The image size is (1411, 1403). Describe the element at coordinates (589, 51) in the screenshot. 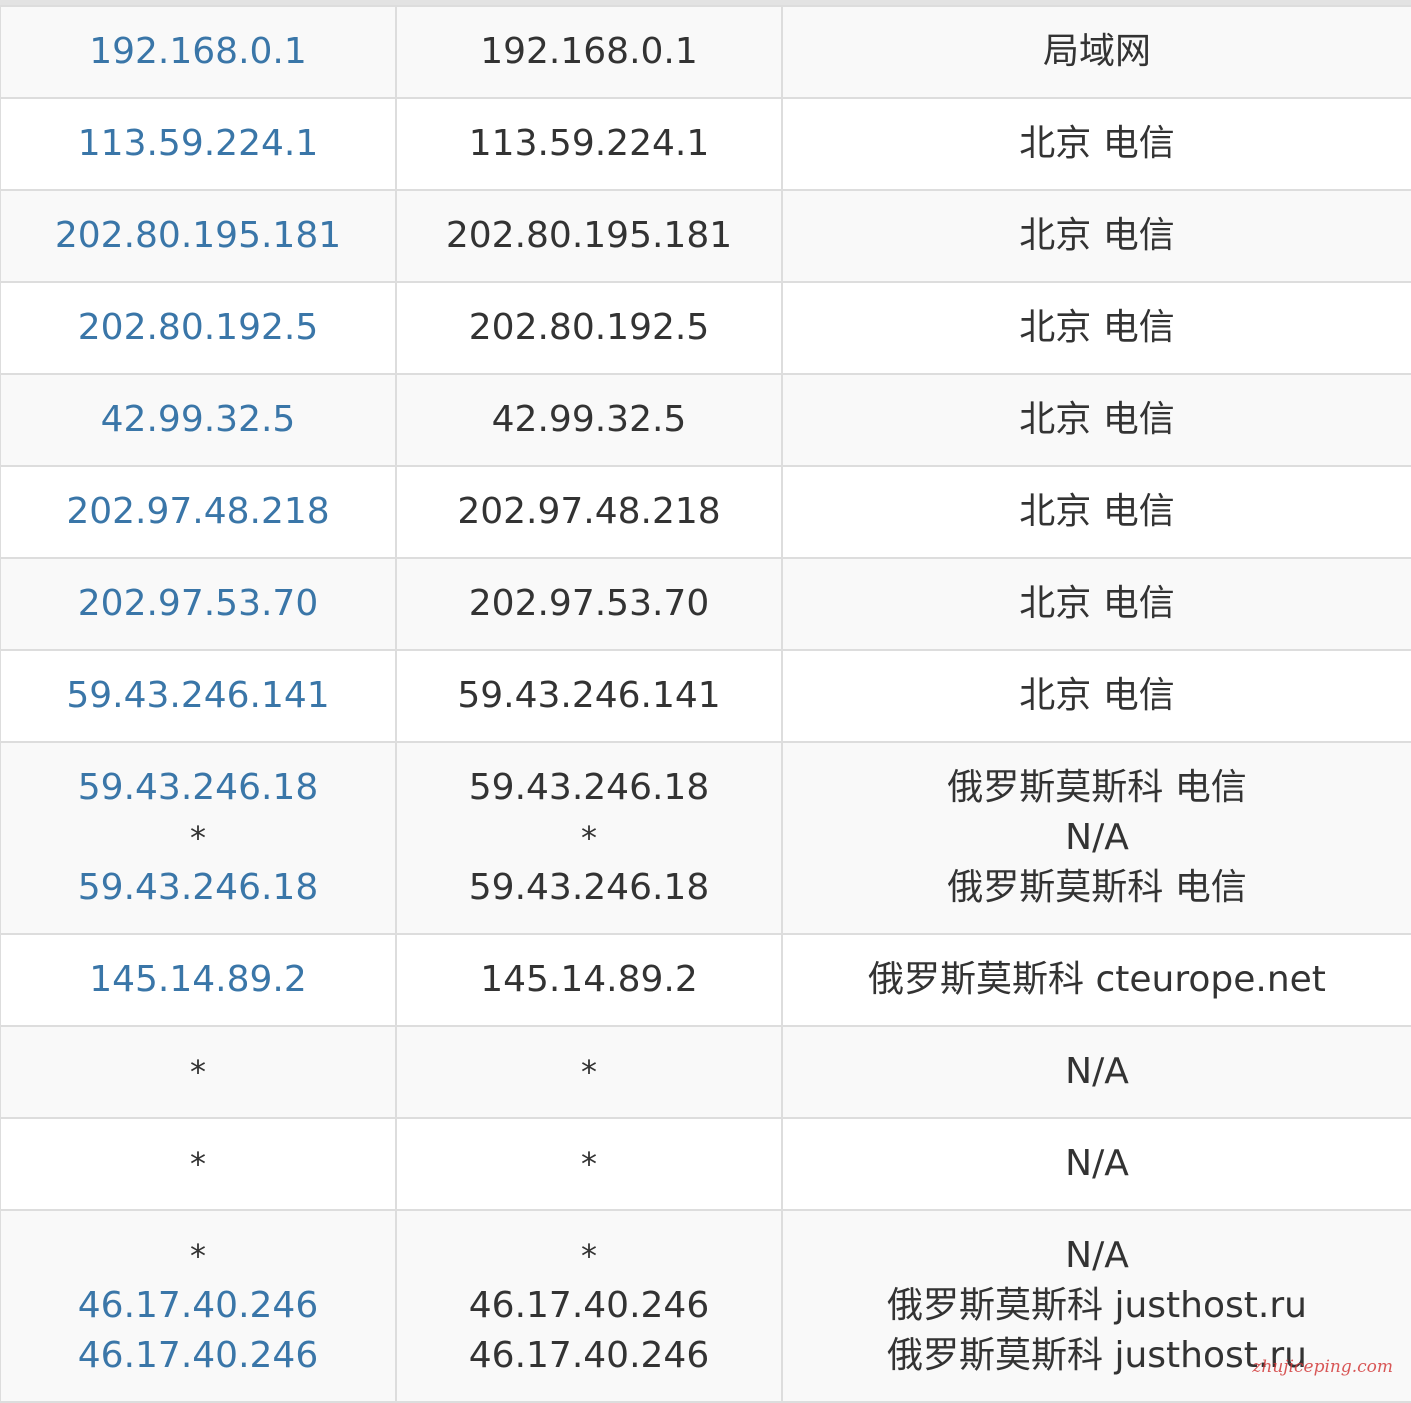

I see `hop-host: 192.168.0.1` at that location.